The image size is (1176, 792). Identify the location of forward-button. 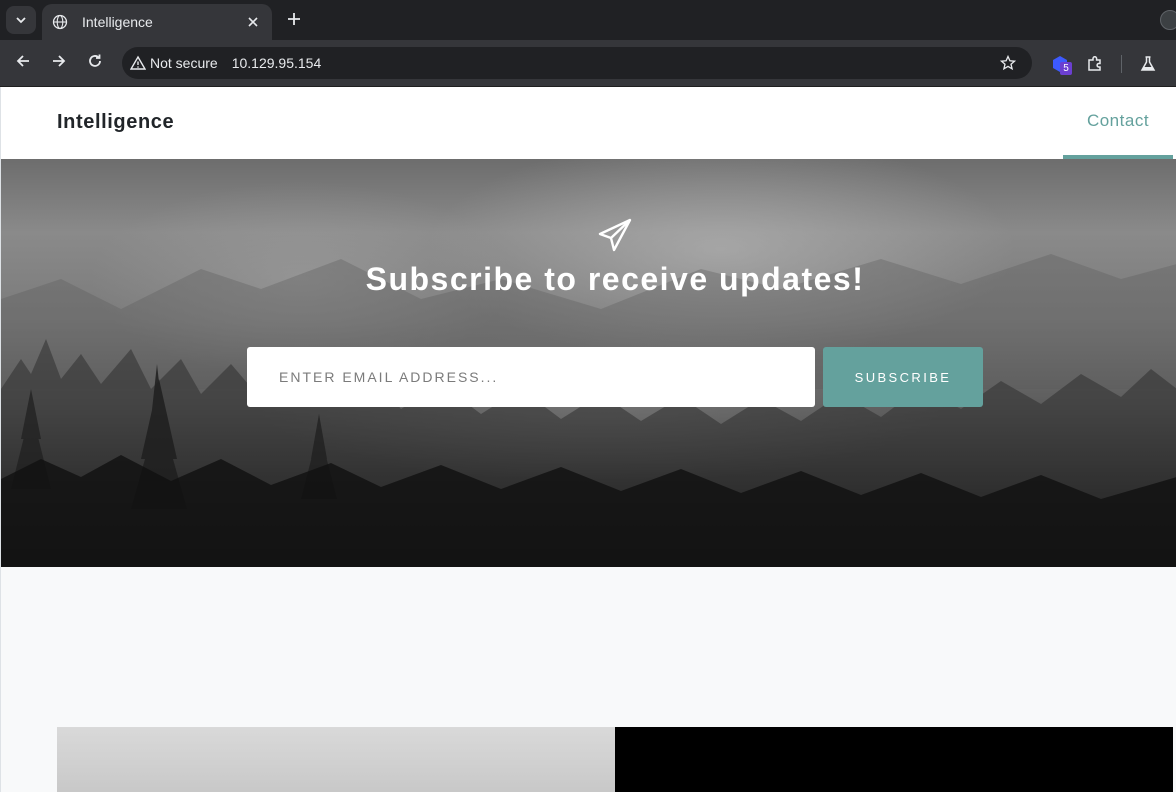
(59, 63).